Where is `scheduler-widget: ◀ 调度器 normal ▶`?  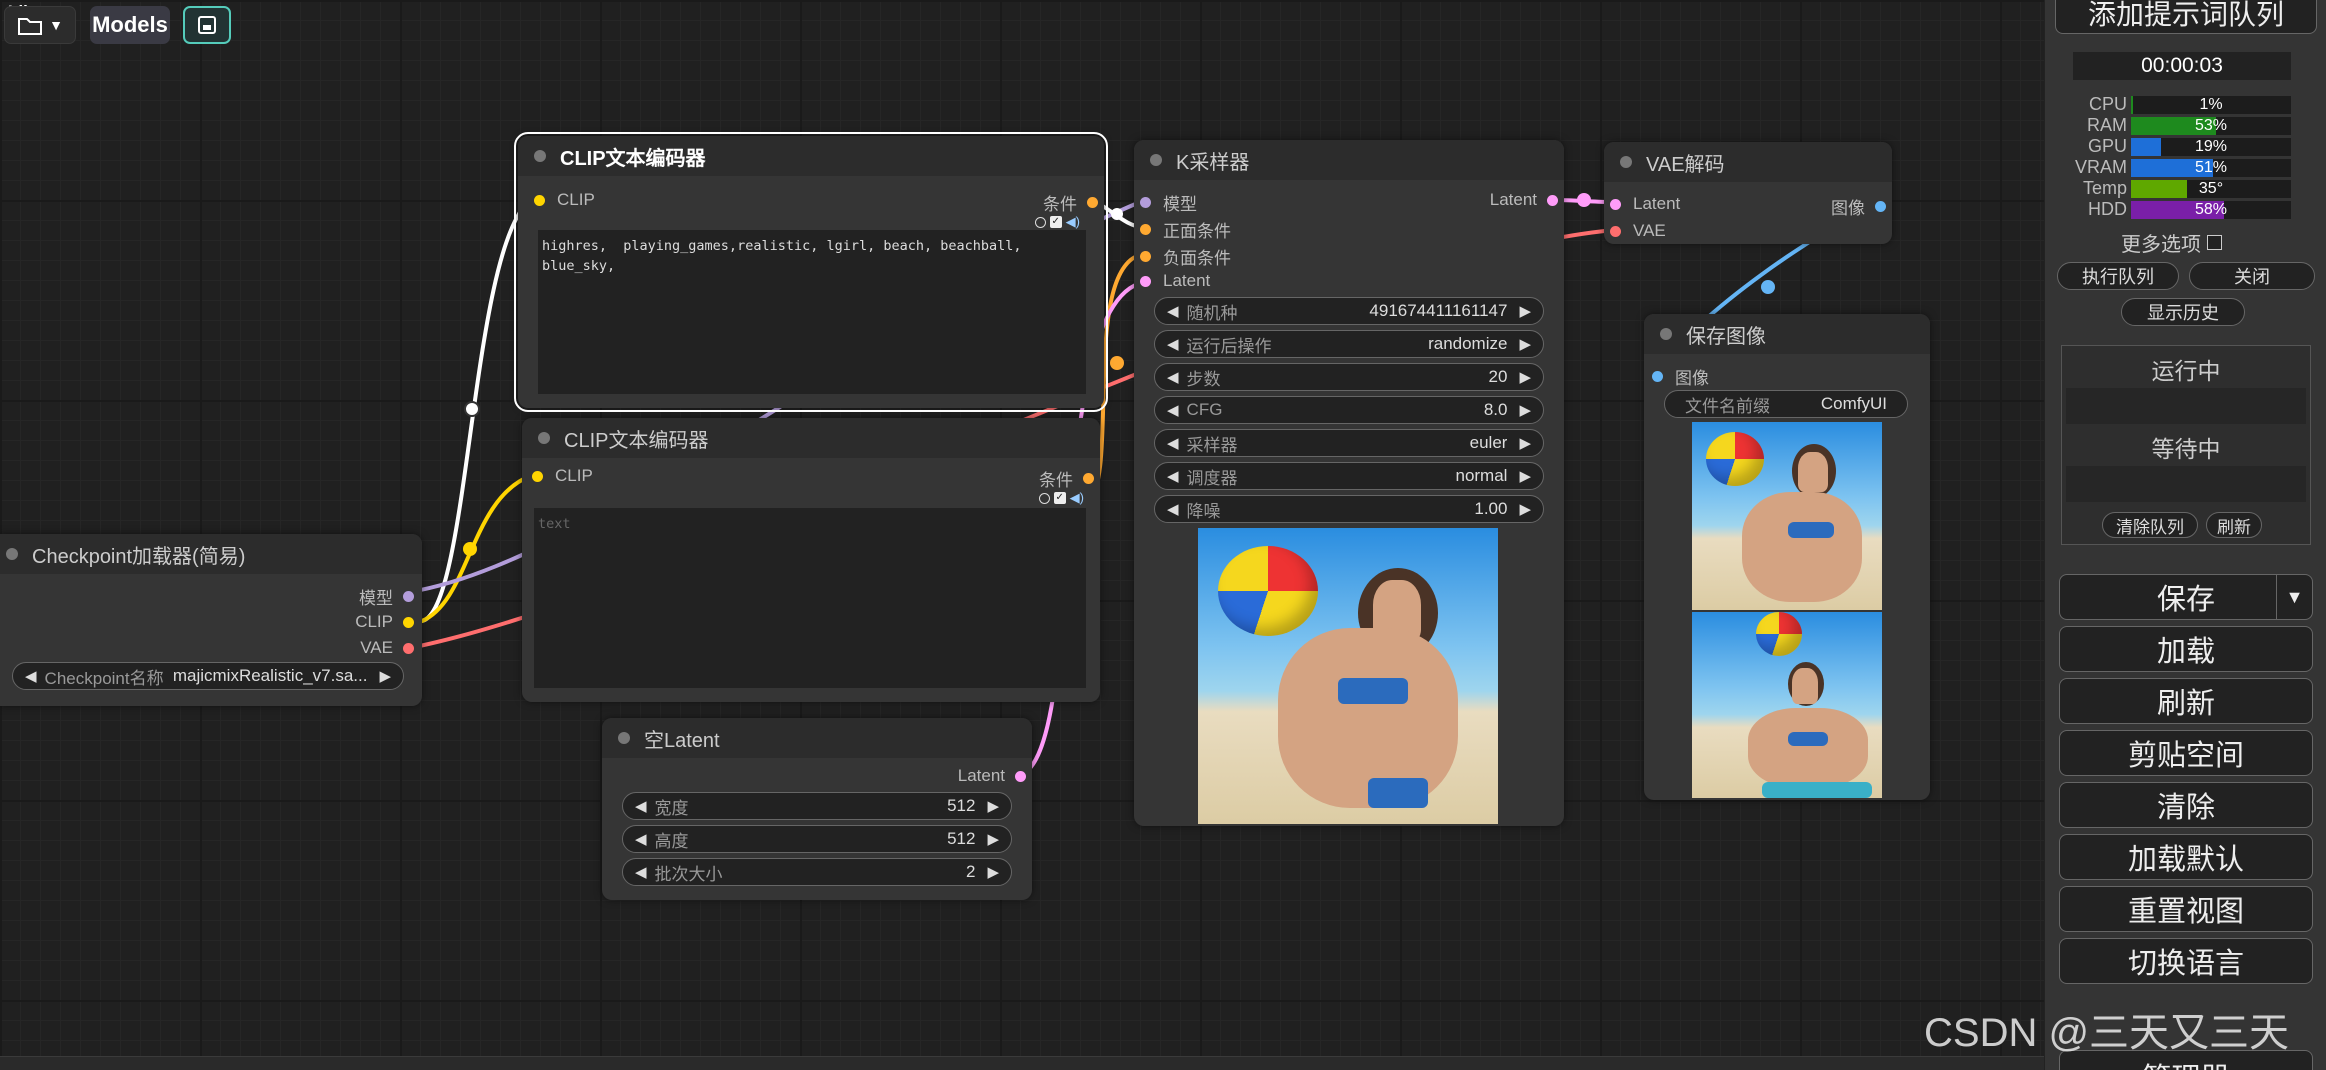
scheduler-widget: ◀ 调度器 normal ▶ is located at coordinates (1349, 476).